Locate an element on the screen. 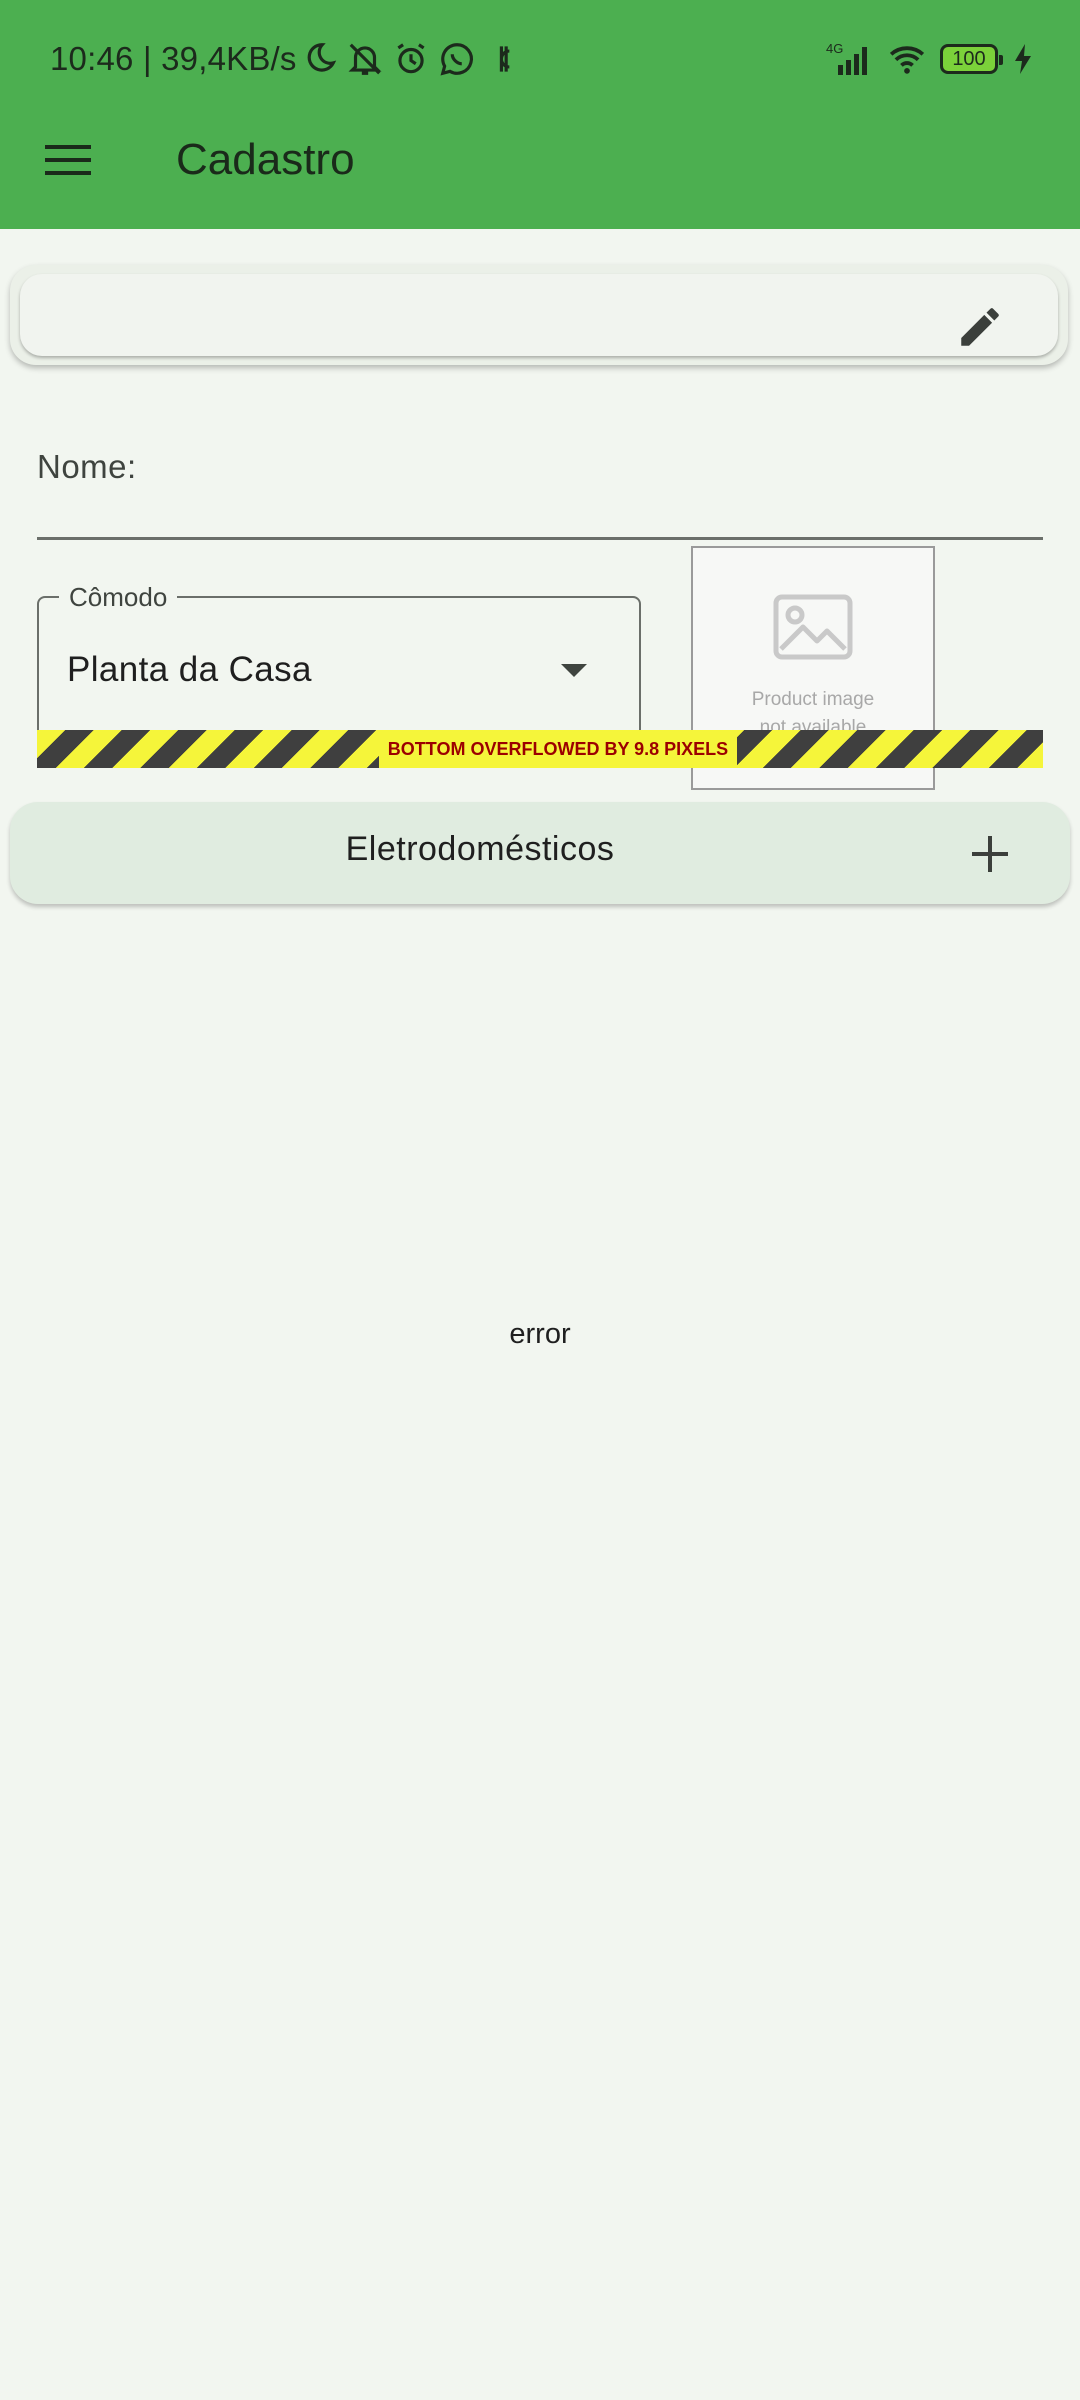 This screenshot has width=1080, height=2400. hamburger-menu-icon is located at coordinates (68, 160).